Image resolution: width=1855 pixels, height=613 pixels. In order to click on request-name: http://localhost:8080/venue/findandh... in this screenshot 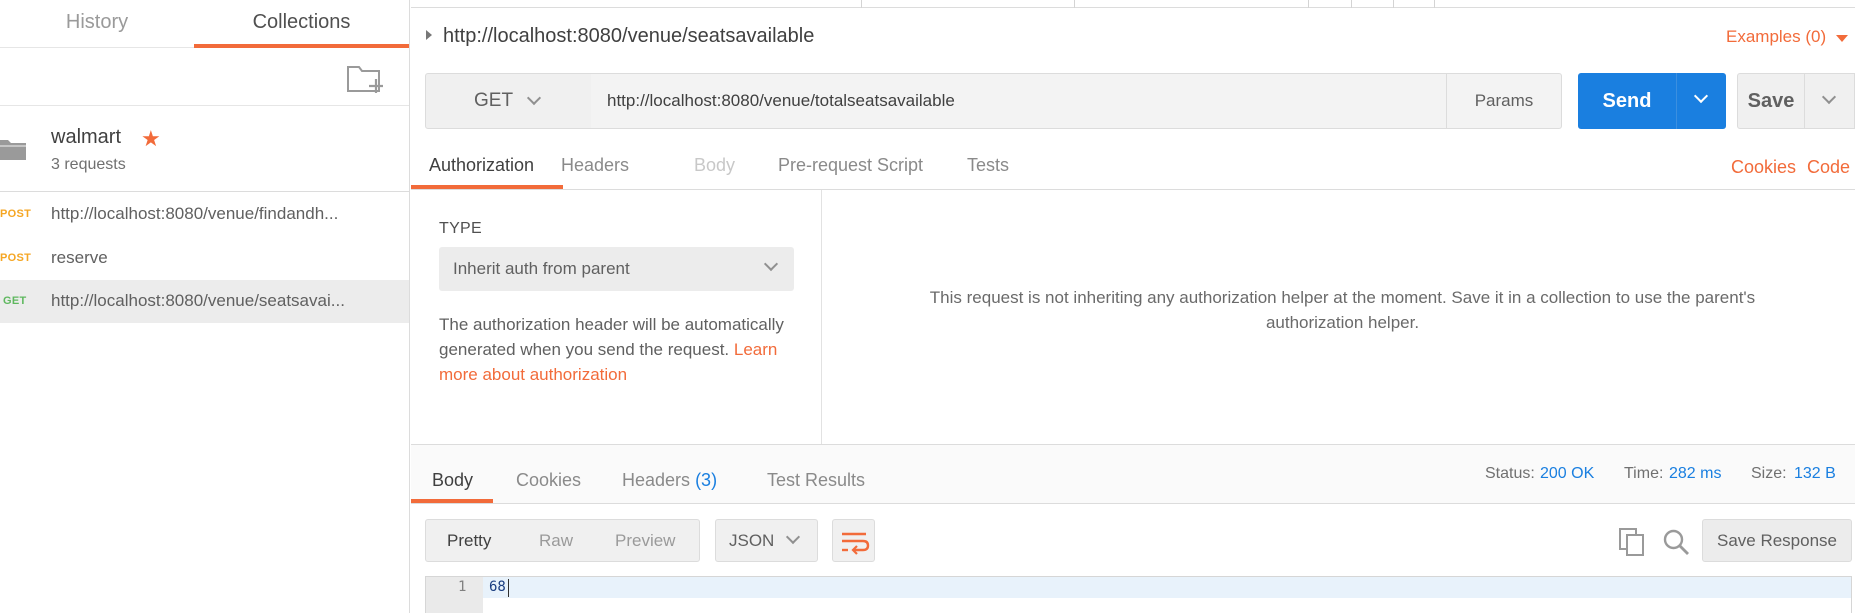, I will do `click(195, 213)`.